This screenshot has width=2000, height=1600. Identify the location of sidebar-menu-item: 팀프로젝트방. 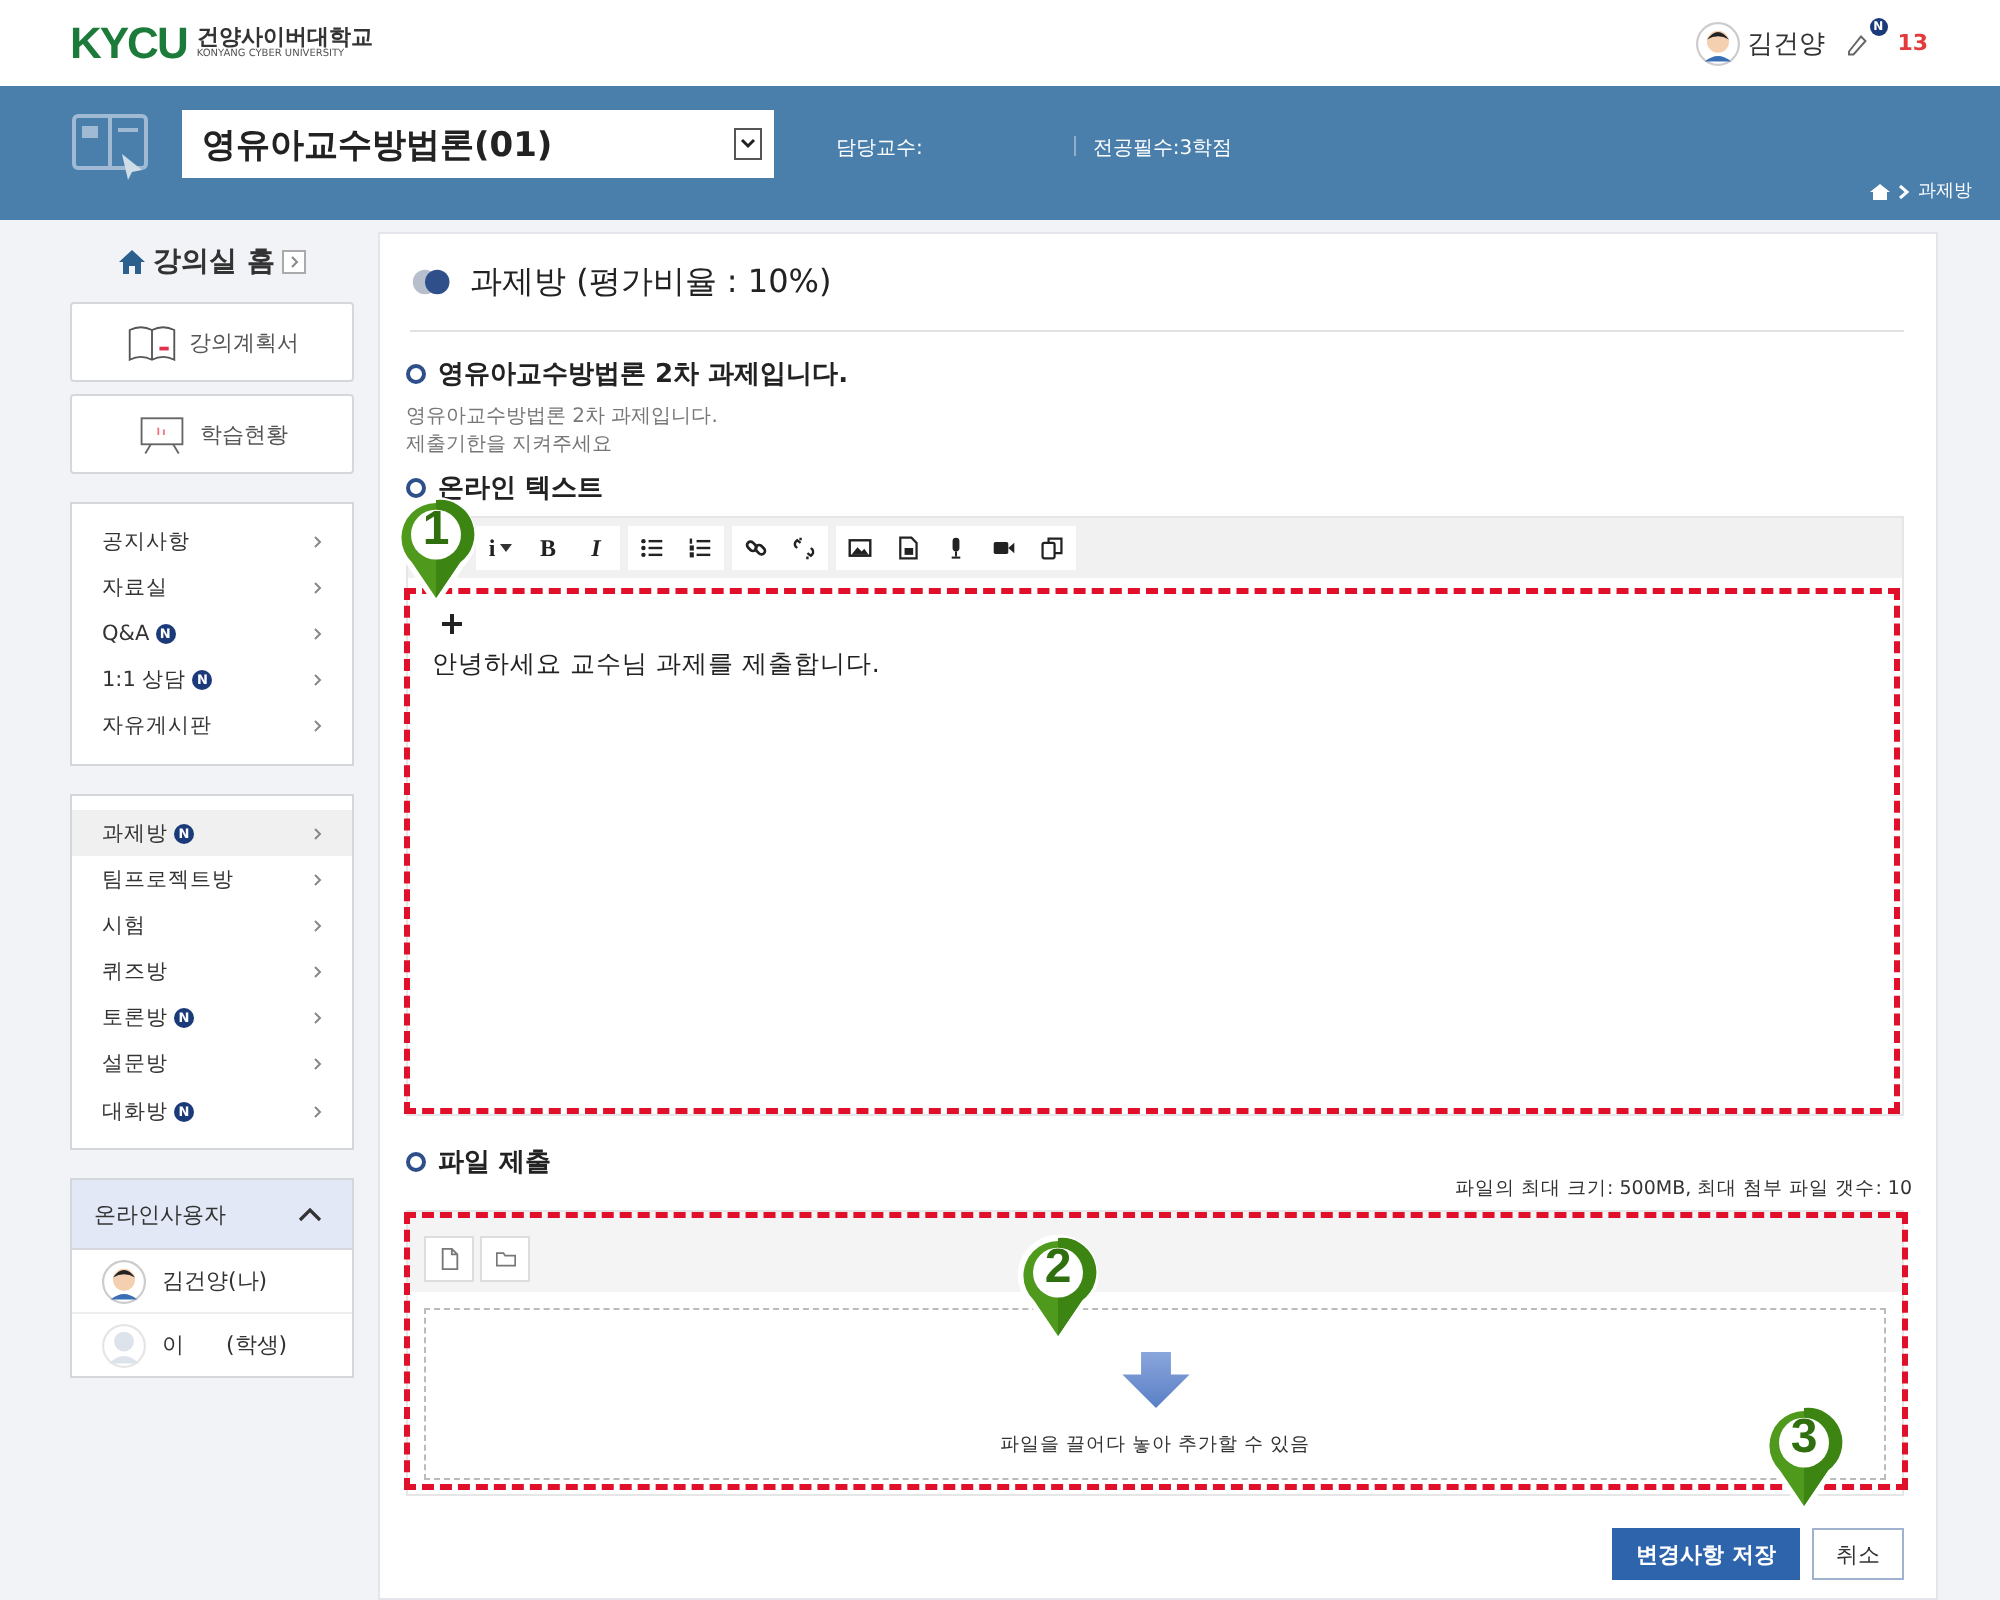
(212, 879).